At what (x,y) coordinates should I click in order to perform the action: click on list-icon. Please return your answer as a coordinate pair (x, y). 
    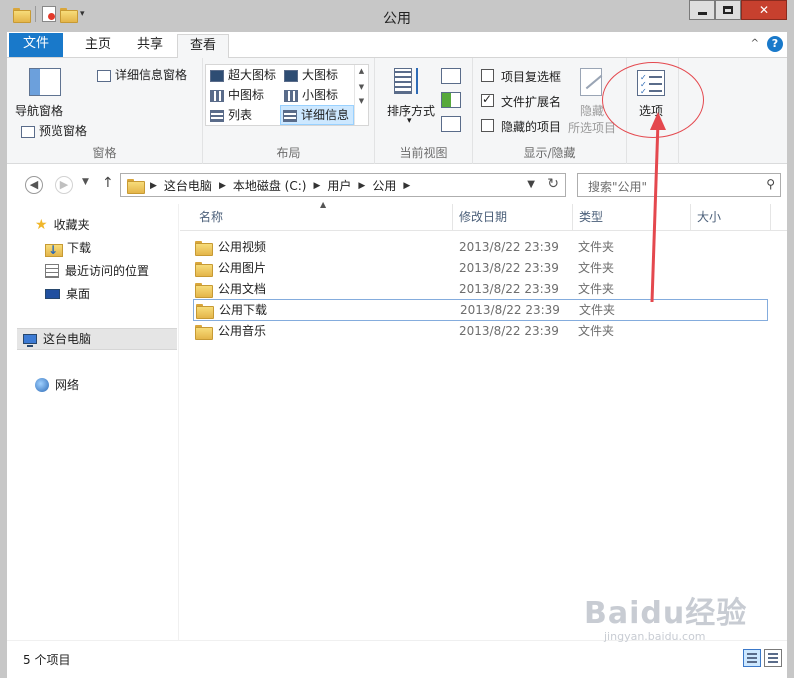
    Looking at the image, I should click on (217, 115).